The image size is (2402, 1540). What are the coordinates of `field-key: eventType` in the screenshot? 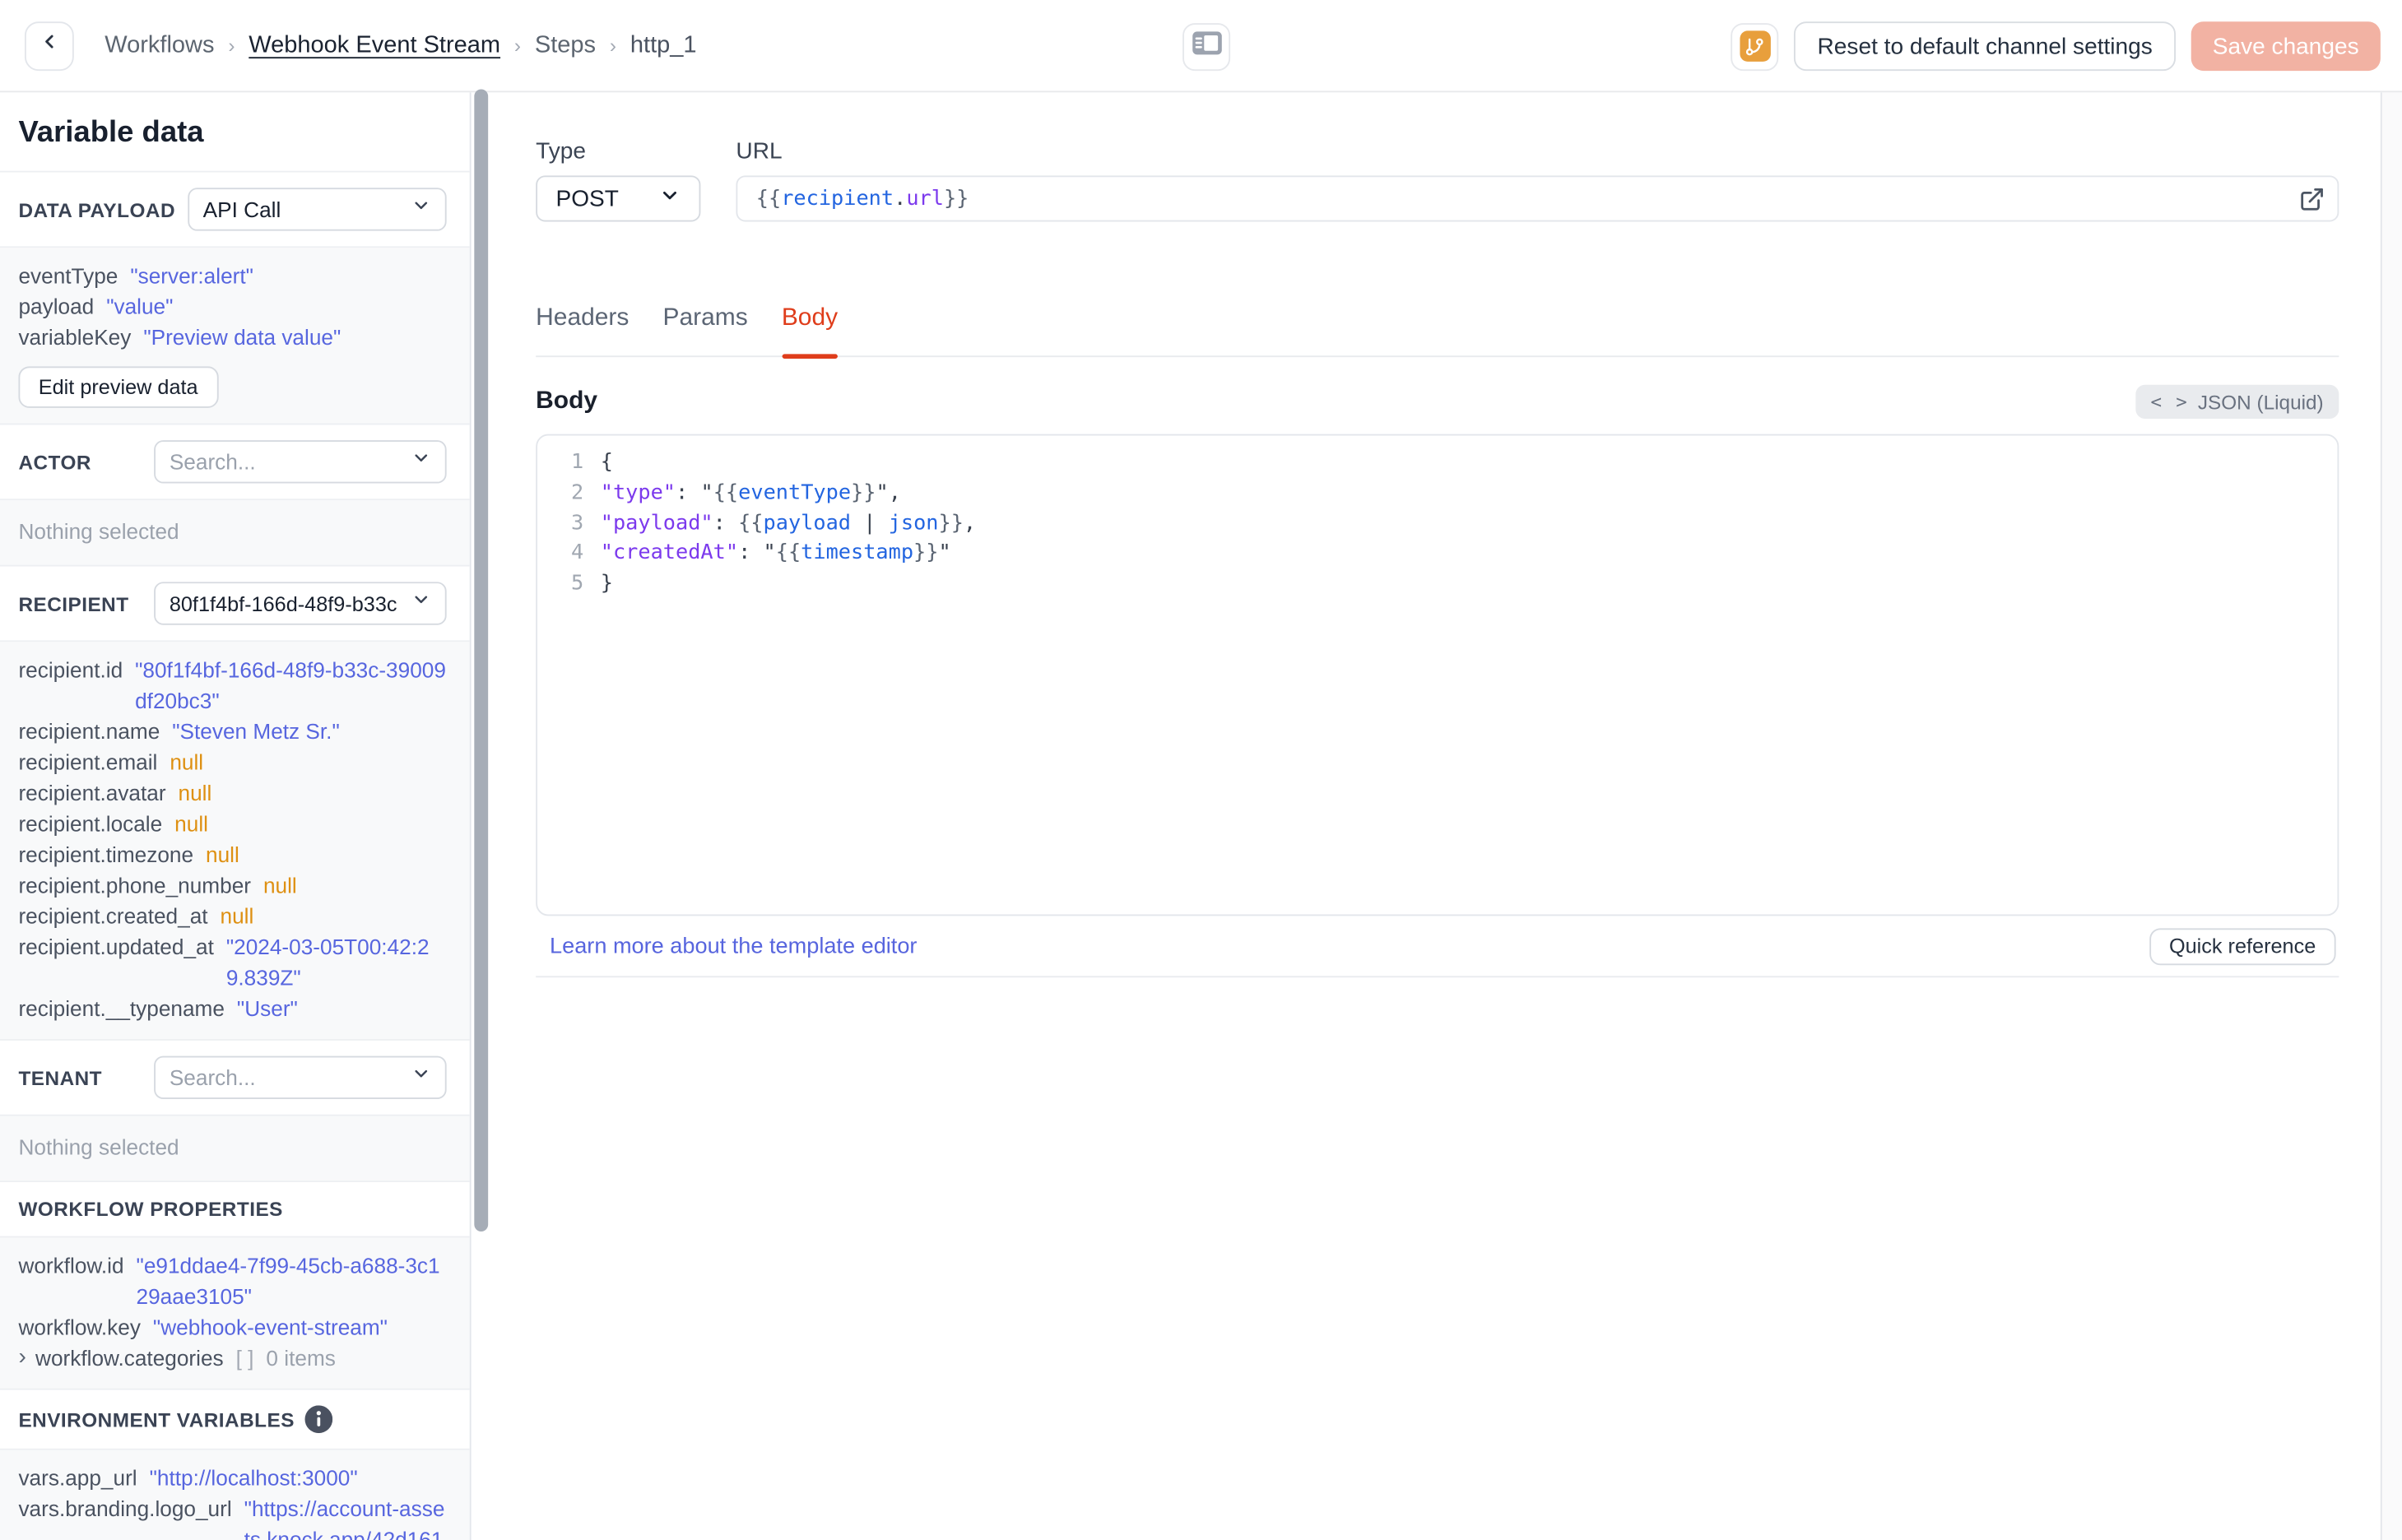 It's located at (68, 275).